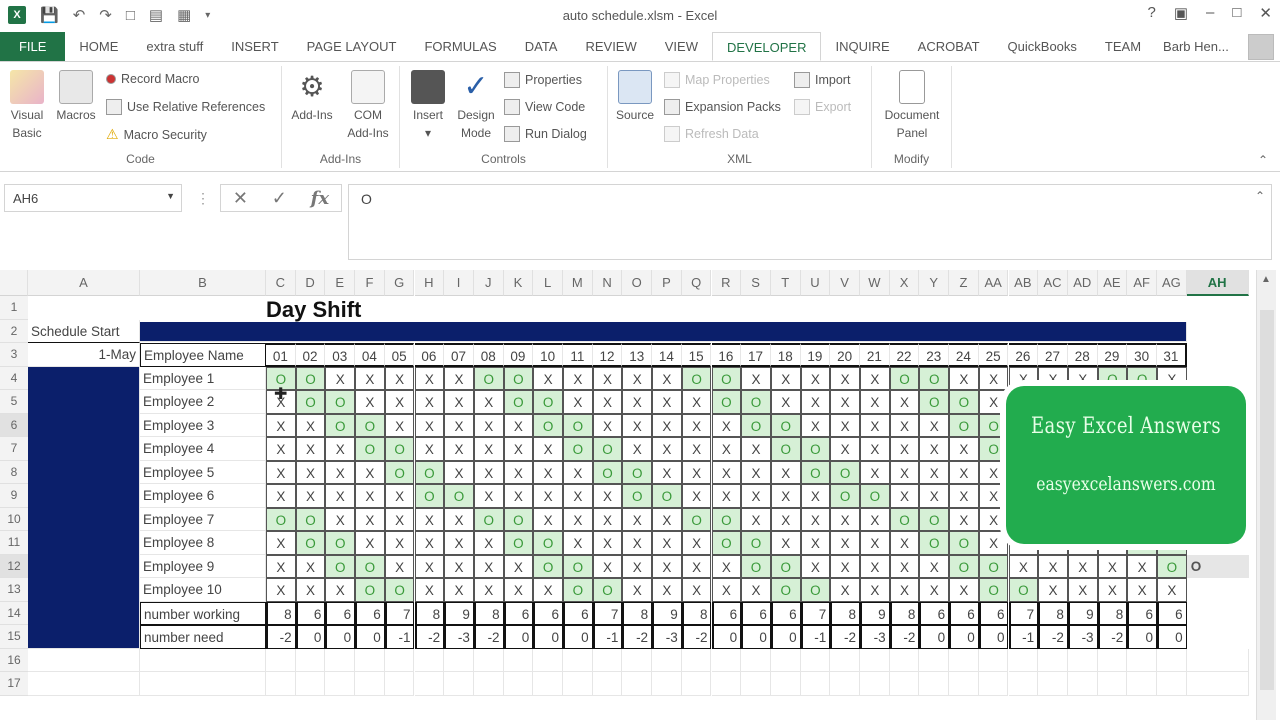 Image resolution: width=1280 pixels, height=720 pixels. What do you see at coordinates (399, 283) in the screenshot?
I see `column-header-g: G` at bounding box center [399, 283].